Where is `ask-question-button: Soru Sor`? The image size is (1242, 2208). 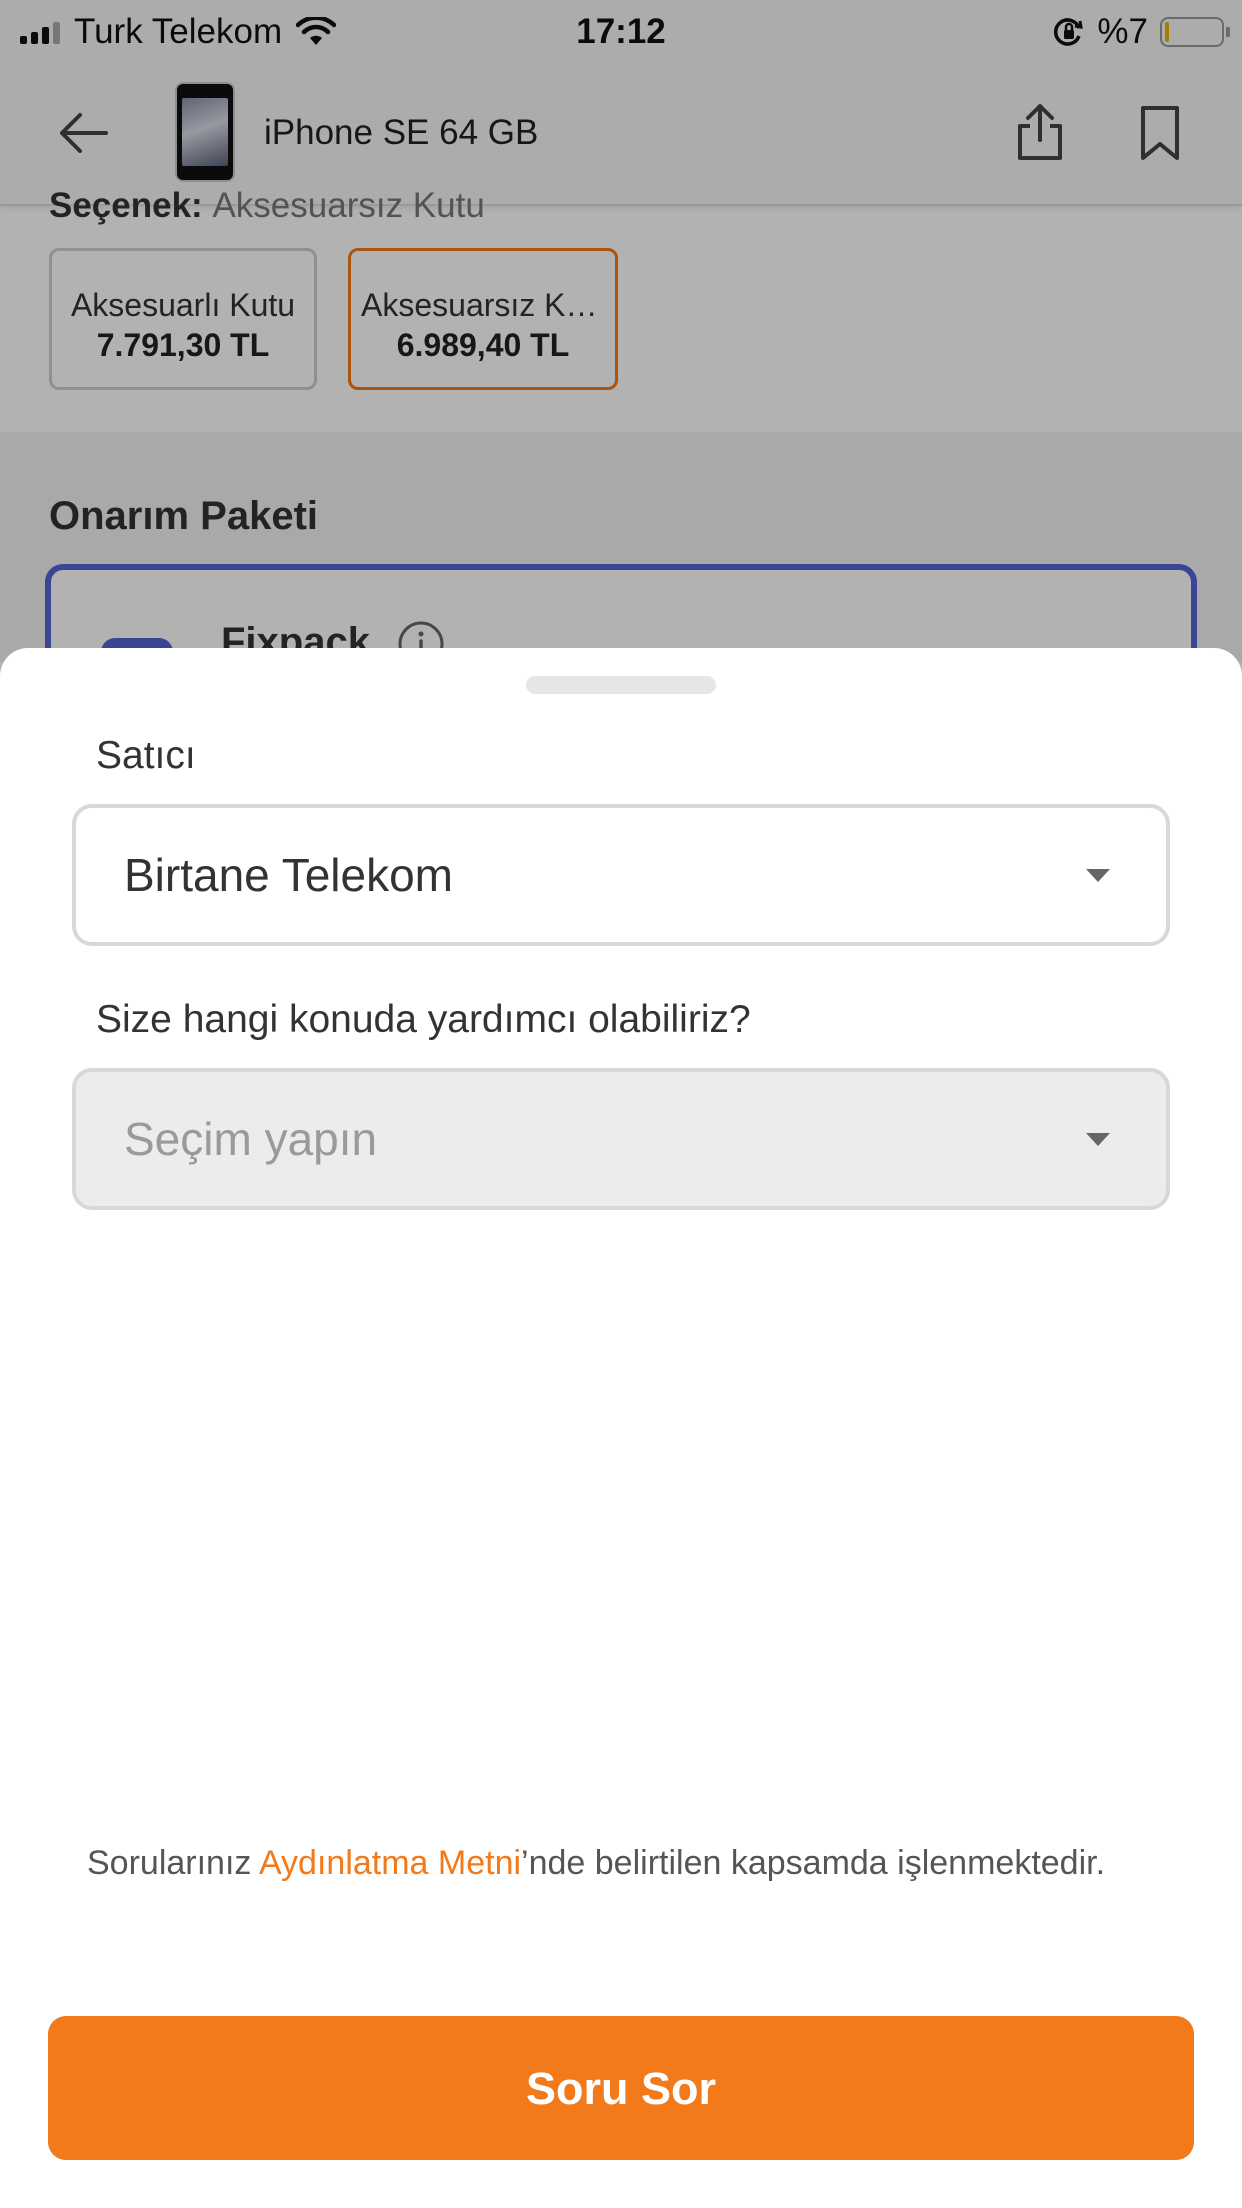
ask-question-button: Soru Sor is located at coordinates (621, 2088).